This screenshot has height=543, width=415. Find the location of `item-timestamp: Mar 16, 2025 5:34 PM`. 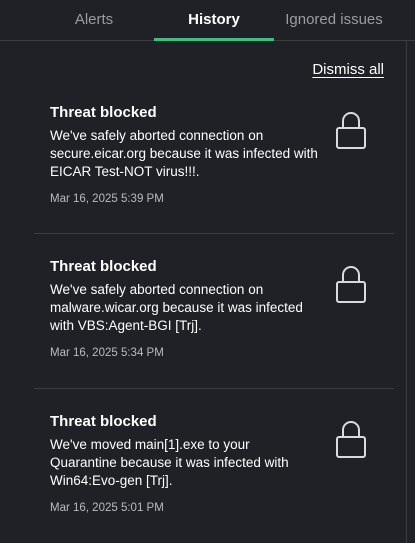

item-timestamp: Mar 16, 2025 5:34 PM is located at coordinates (107, 353).